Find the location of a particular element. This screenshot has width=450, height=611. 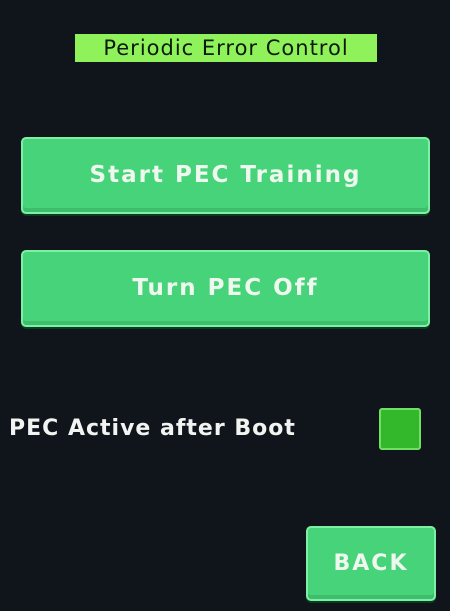

page-title: Periodic Error Control is located at coordinates (226, 48).